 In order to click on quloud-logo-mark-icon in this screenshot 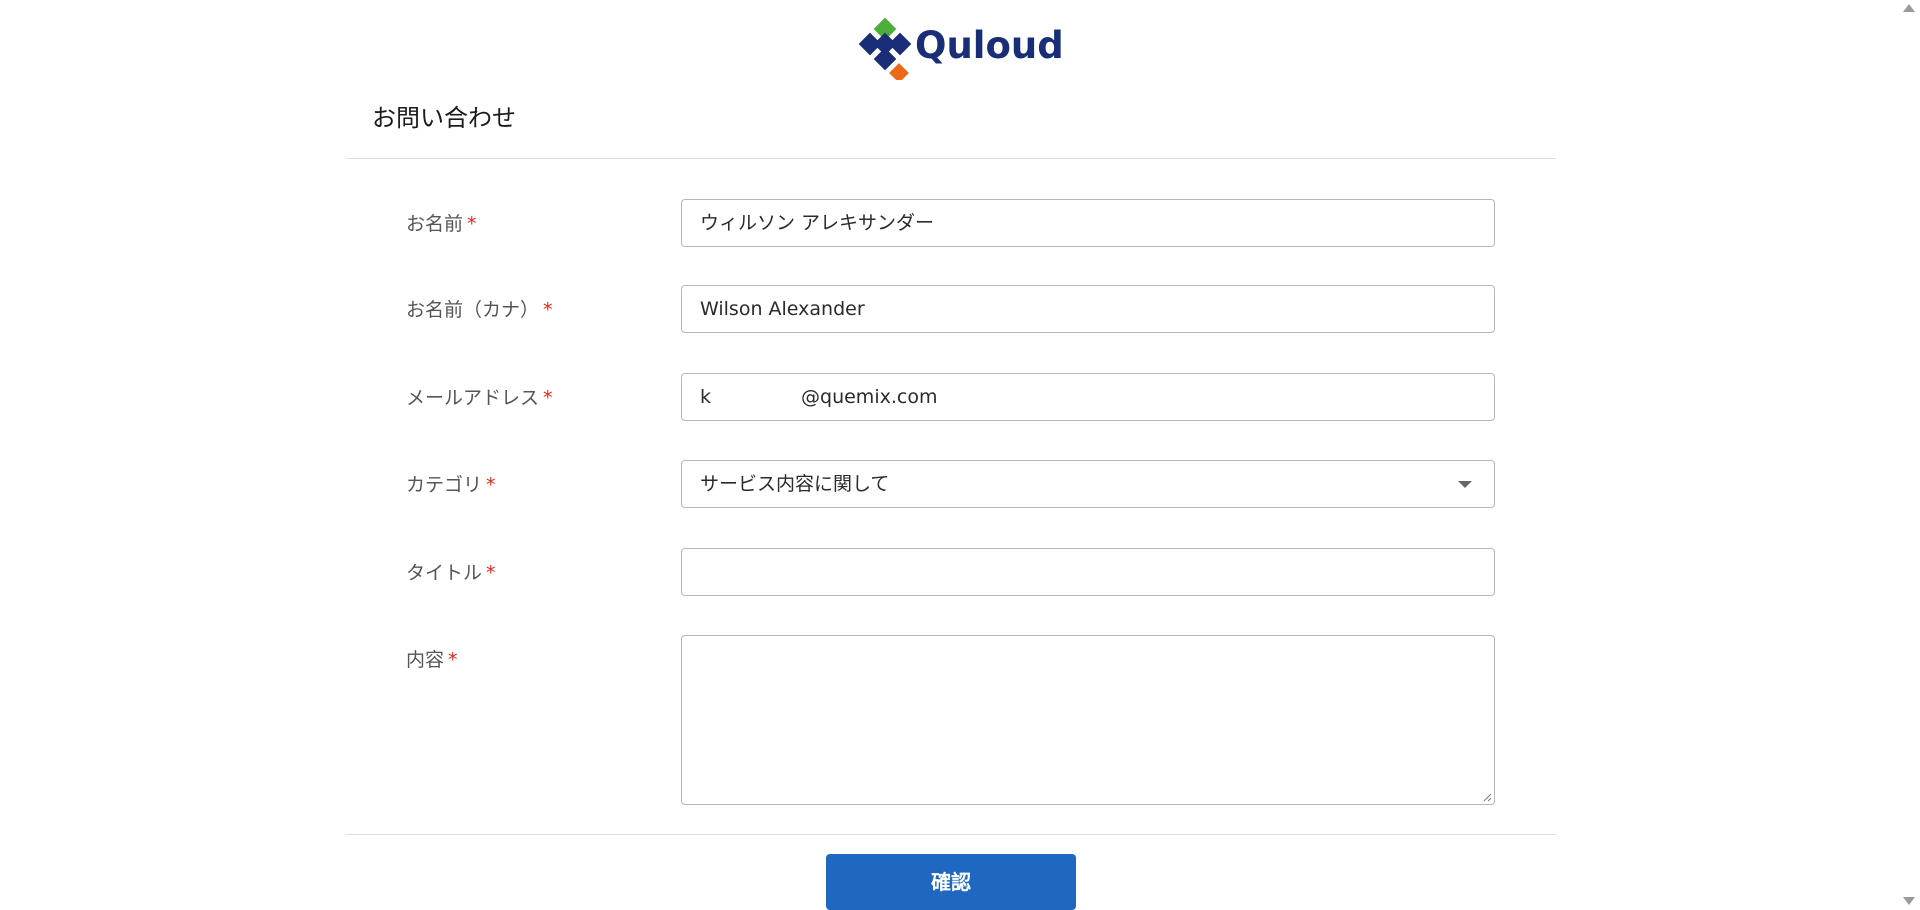, I will do `click(885, 50)`.